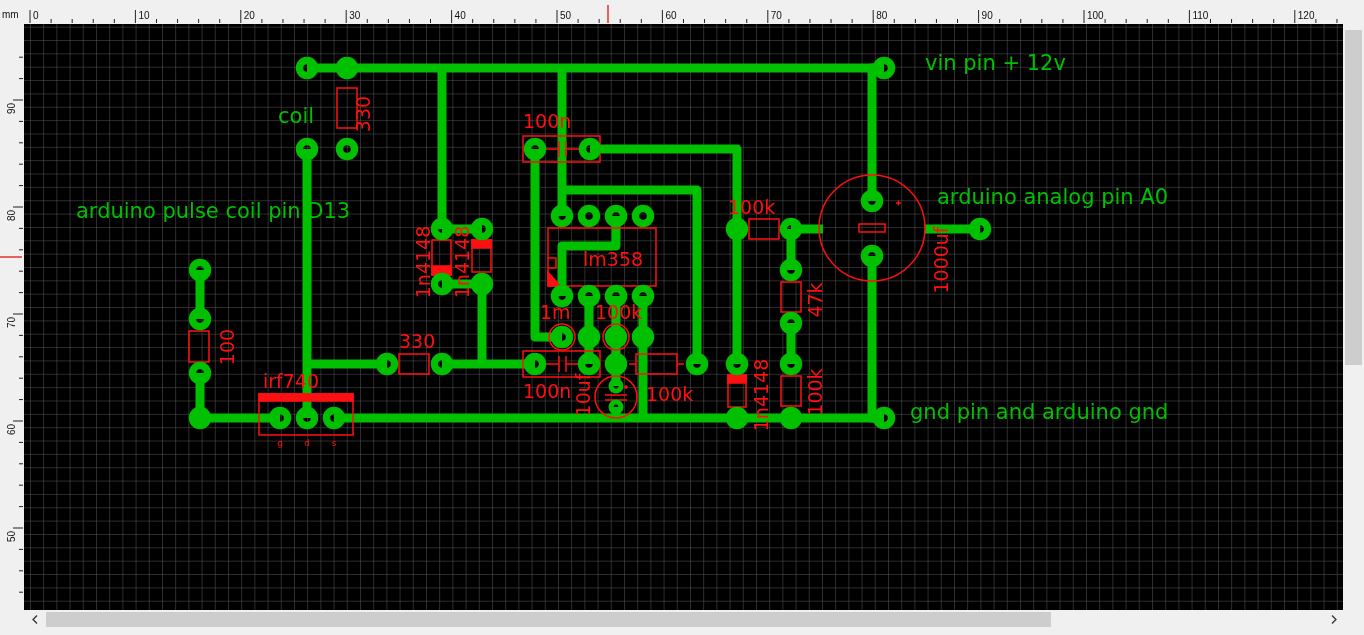  Describe the element at coordinates (296, 116) in the screenshot. I see `board-label: coil` at that location.